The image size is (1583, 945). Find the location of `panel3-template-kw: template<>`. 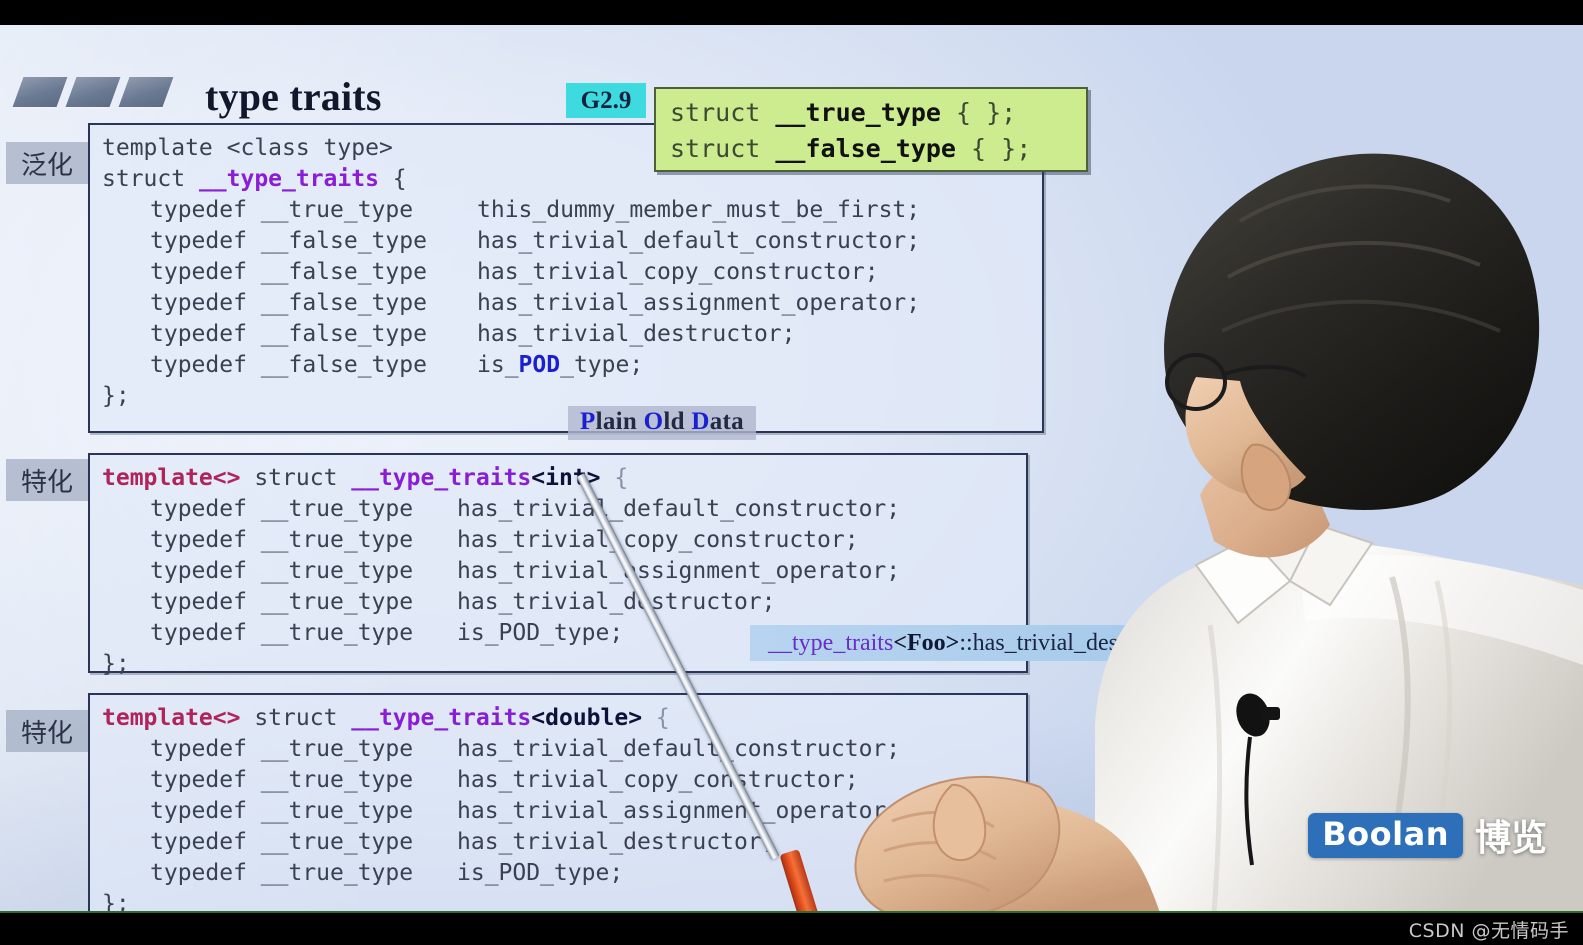

panel3-template-kw: template<> is located at coordinates (171, 718).